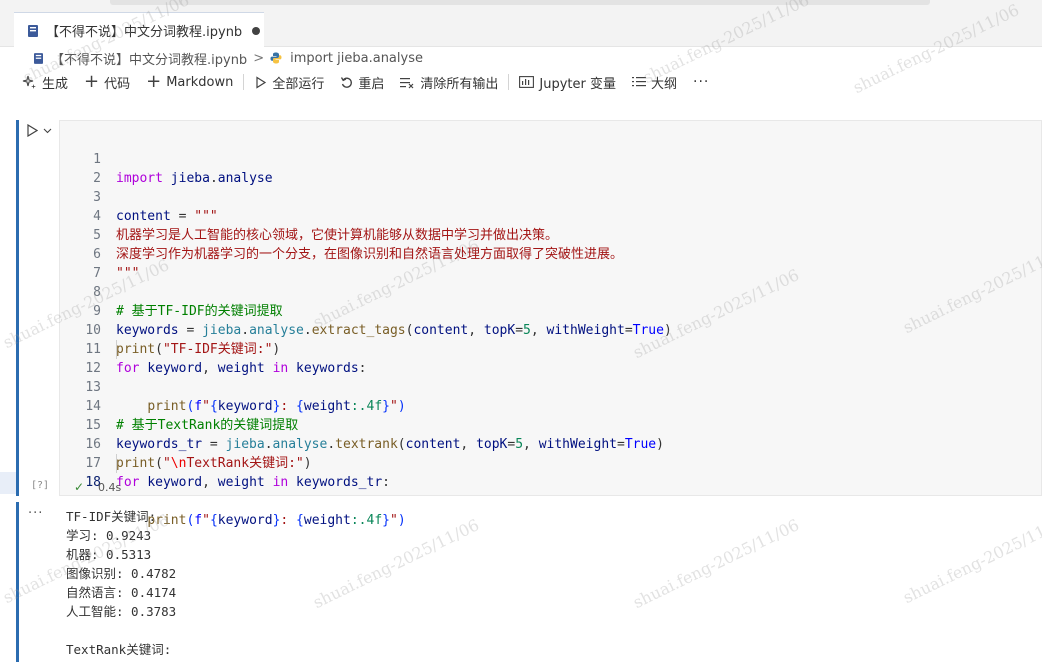  I want to click on output-line: 人工智能: 0.3783, so click(121, 611).